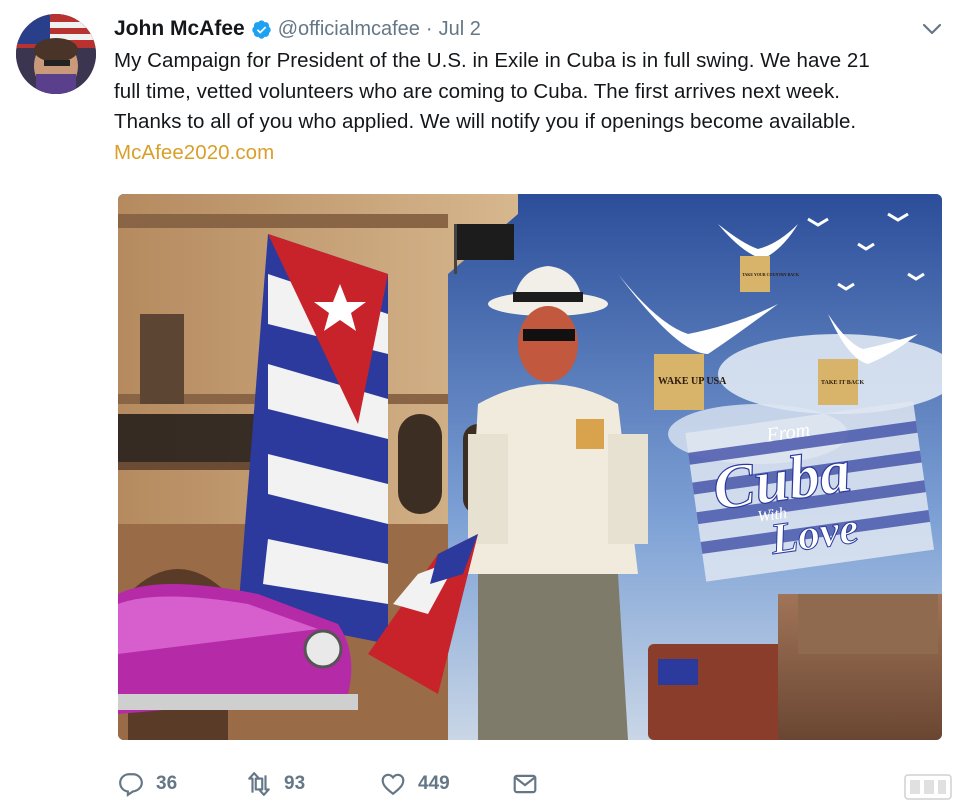 Image resolution: width=960 pixels, height=806 pixels. Describe the element at coordinates (131, 785) in the screenshot. I see `reply-icon` at that location.